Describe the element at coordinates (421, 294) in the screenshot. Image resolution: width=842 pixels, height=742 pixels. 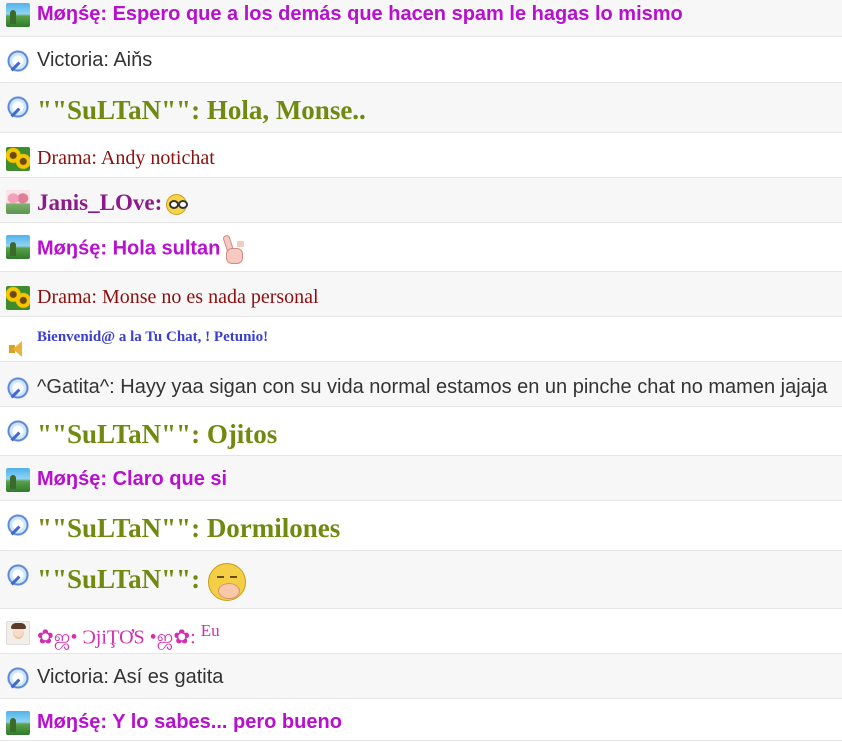
I see `chat-message: Drama: Monse no es nada personal` at that location.